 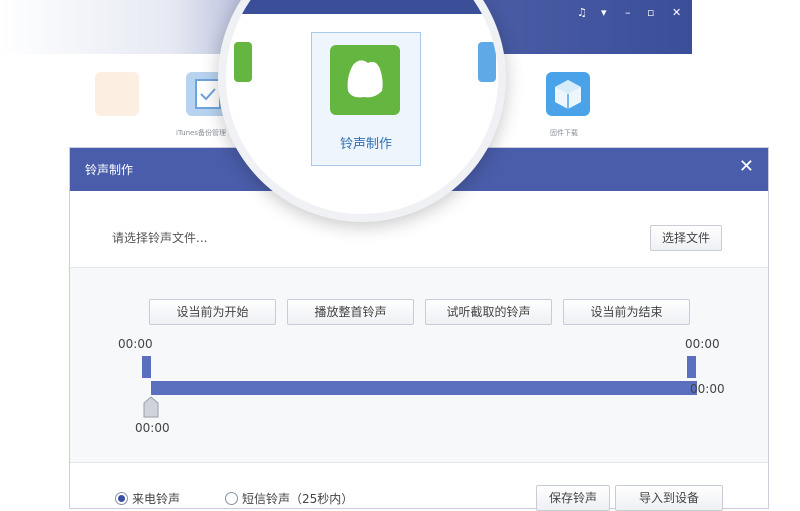 I want to click on playhead-icon, so click(x=151, y=407).